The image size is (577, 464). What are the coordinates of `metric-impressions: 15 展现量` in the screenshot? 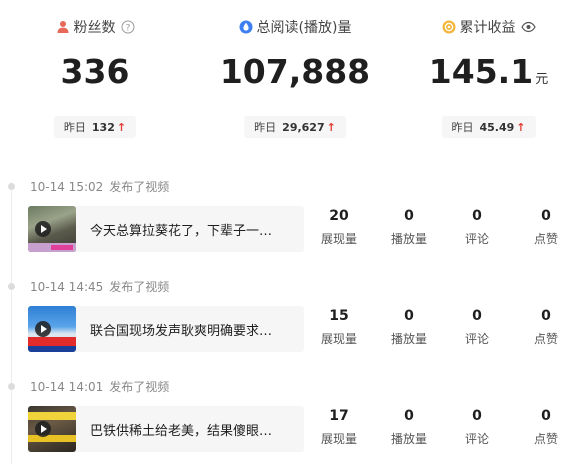 It's located at (339, 326).